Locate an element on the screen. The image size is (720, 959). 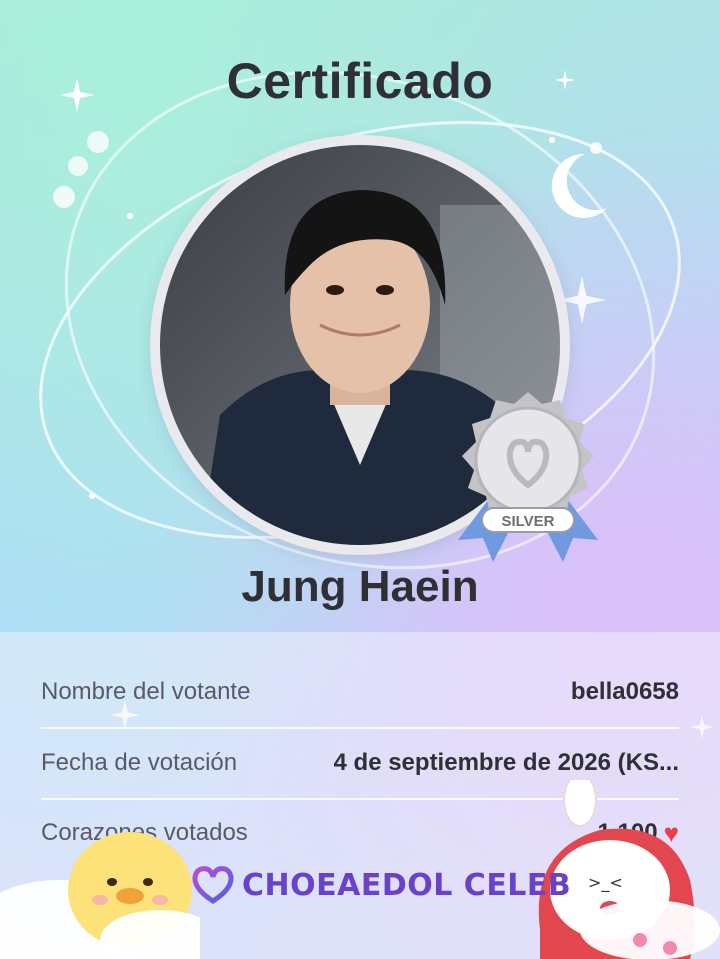
silver-medal-icon: SILVER is located at coordinates (528, 477).